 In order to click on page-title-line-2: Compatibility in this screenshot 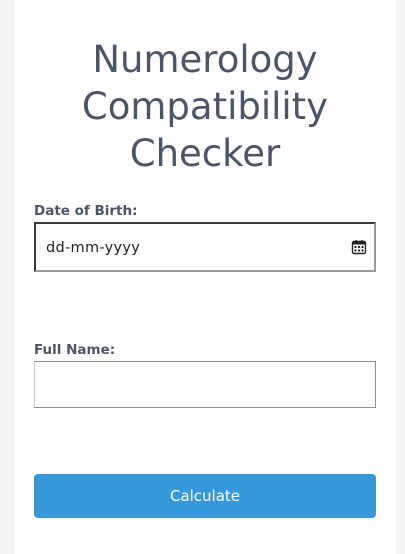, I will do `click(205, 106)`.